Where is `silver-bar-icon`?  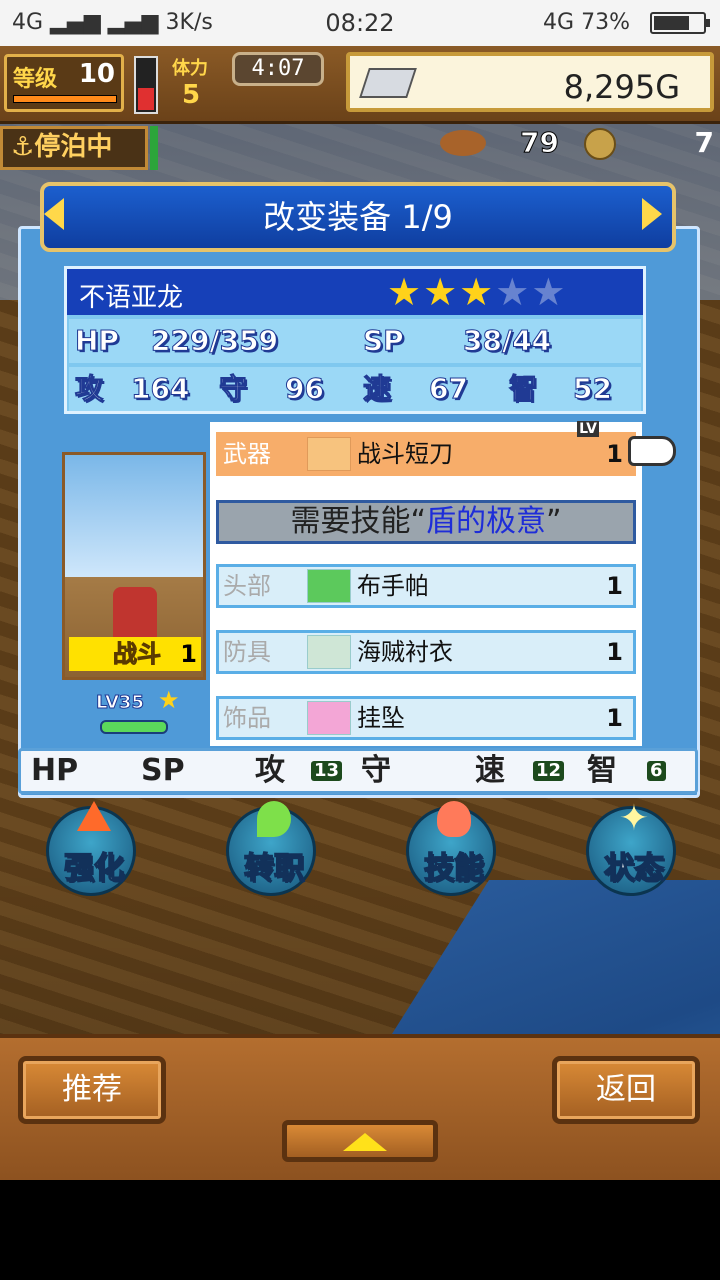
silver-bar-icon is located at coordinates (388, 83).